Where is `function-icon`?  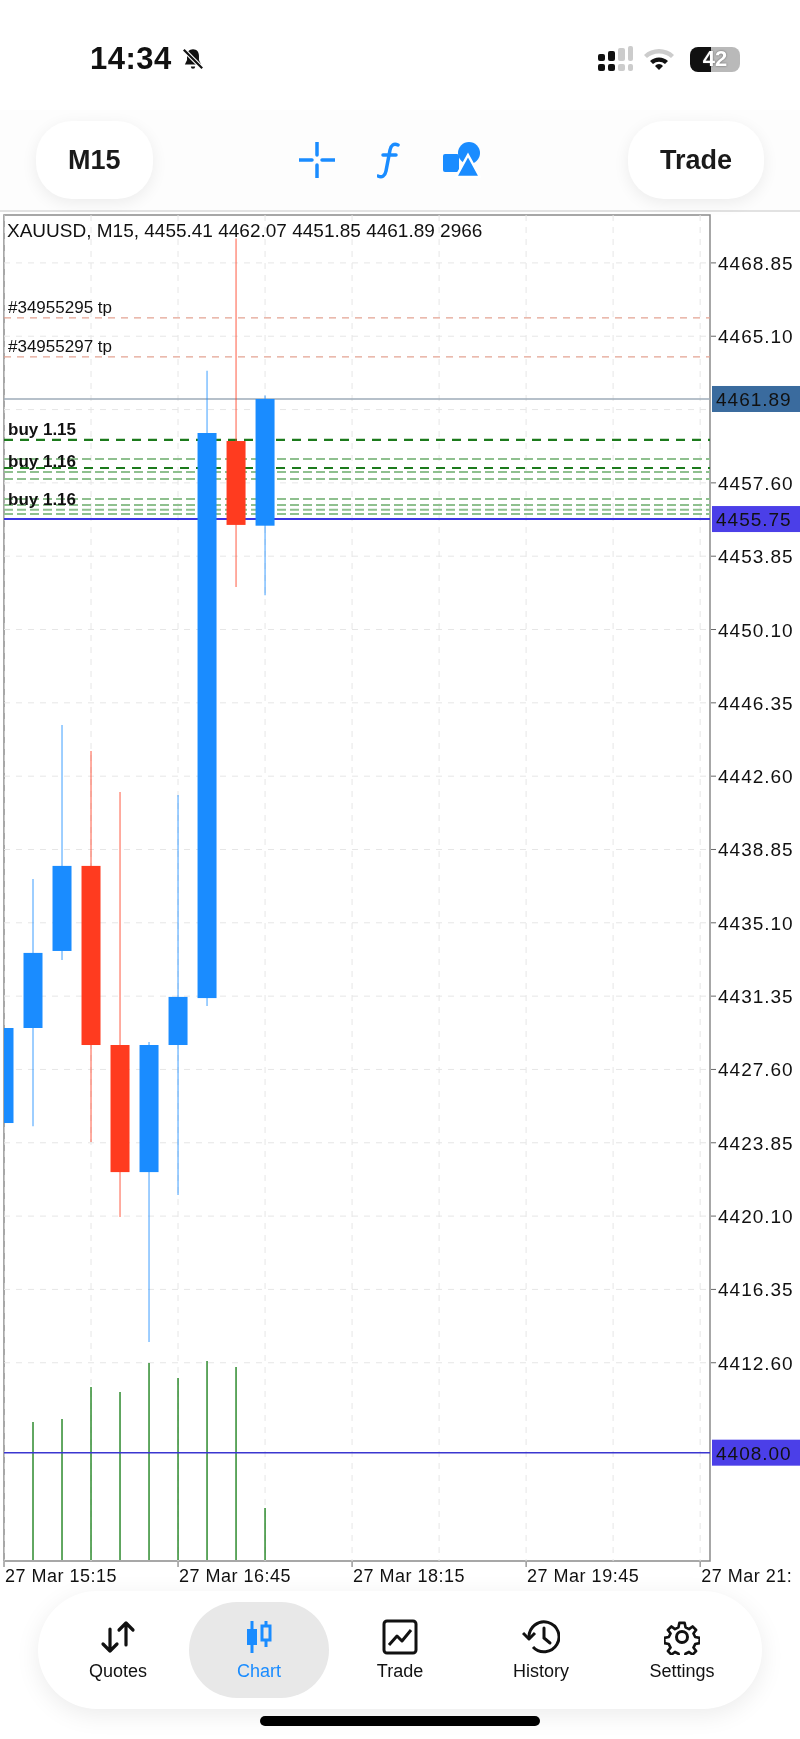 function-icon is located at coordinates (389, 160).